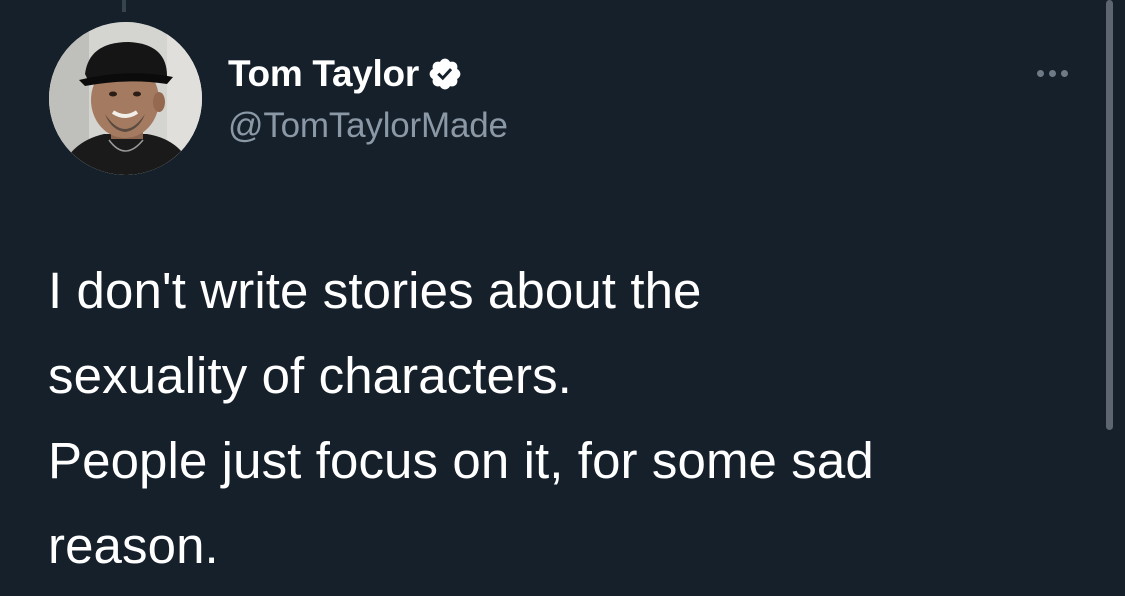 The image size is (1125, 596). I want to click on tweet-text-line: reason., so click(133, 545).